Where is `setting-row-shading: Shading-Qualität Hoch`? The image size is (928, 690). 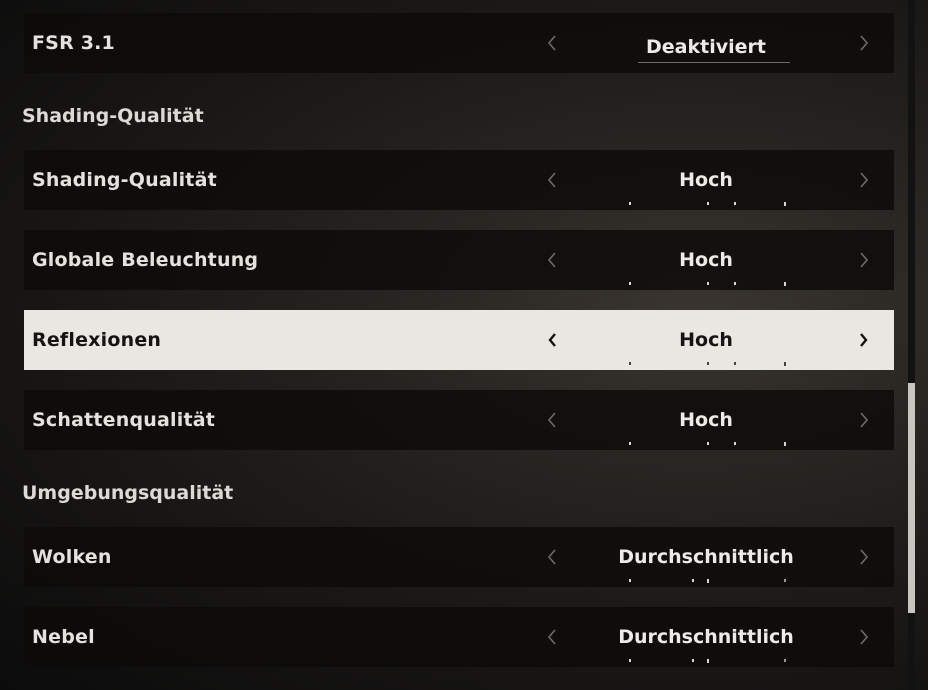
setting-row-shading: Shading-Qualität Hoch is located at coordinates (459, 180).